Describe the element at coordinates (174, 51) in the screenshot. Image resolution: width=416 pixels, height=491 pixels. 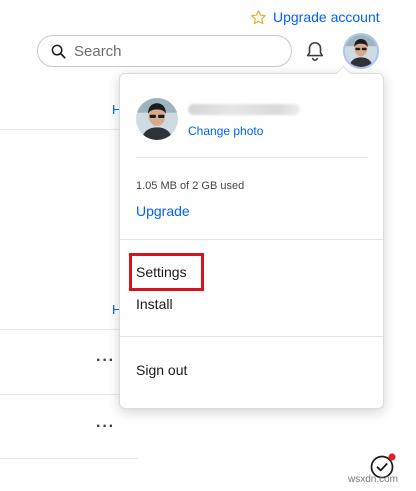
I see `search-input` at that location.